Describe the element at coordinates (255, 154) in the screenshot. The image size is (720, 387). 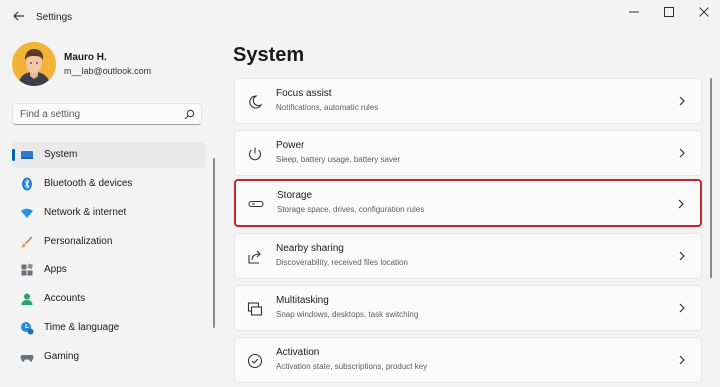
I see `power-icon` at that location.